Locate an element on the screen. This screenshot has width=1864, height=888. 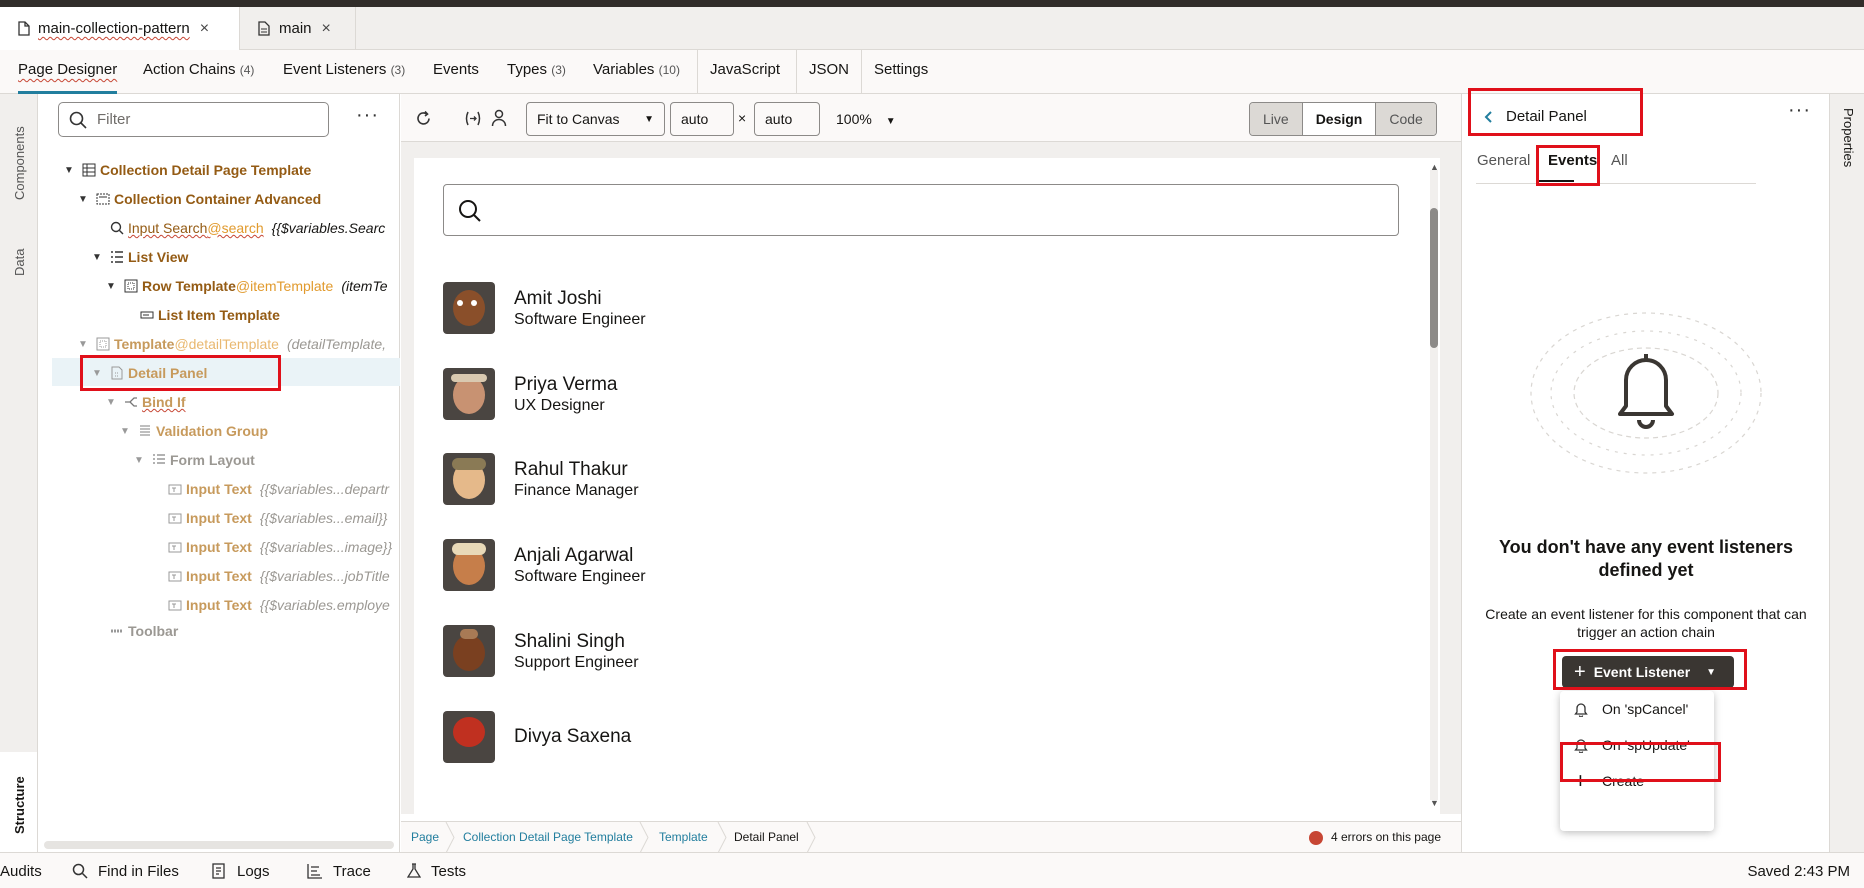
tab-settings: Settings is located at coordinates (894, 72).